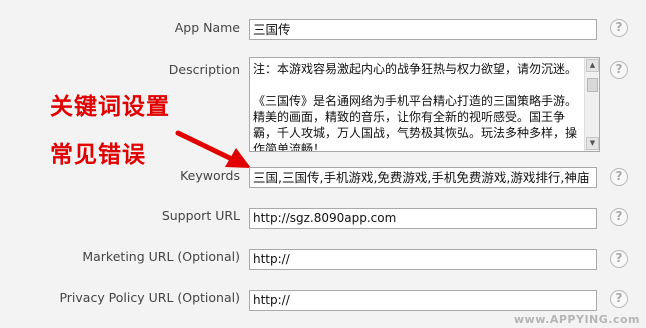  Describe the element at coordinates (592, 65) in the screenshot. I see `scroll-up-icon: ▲` at that location.